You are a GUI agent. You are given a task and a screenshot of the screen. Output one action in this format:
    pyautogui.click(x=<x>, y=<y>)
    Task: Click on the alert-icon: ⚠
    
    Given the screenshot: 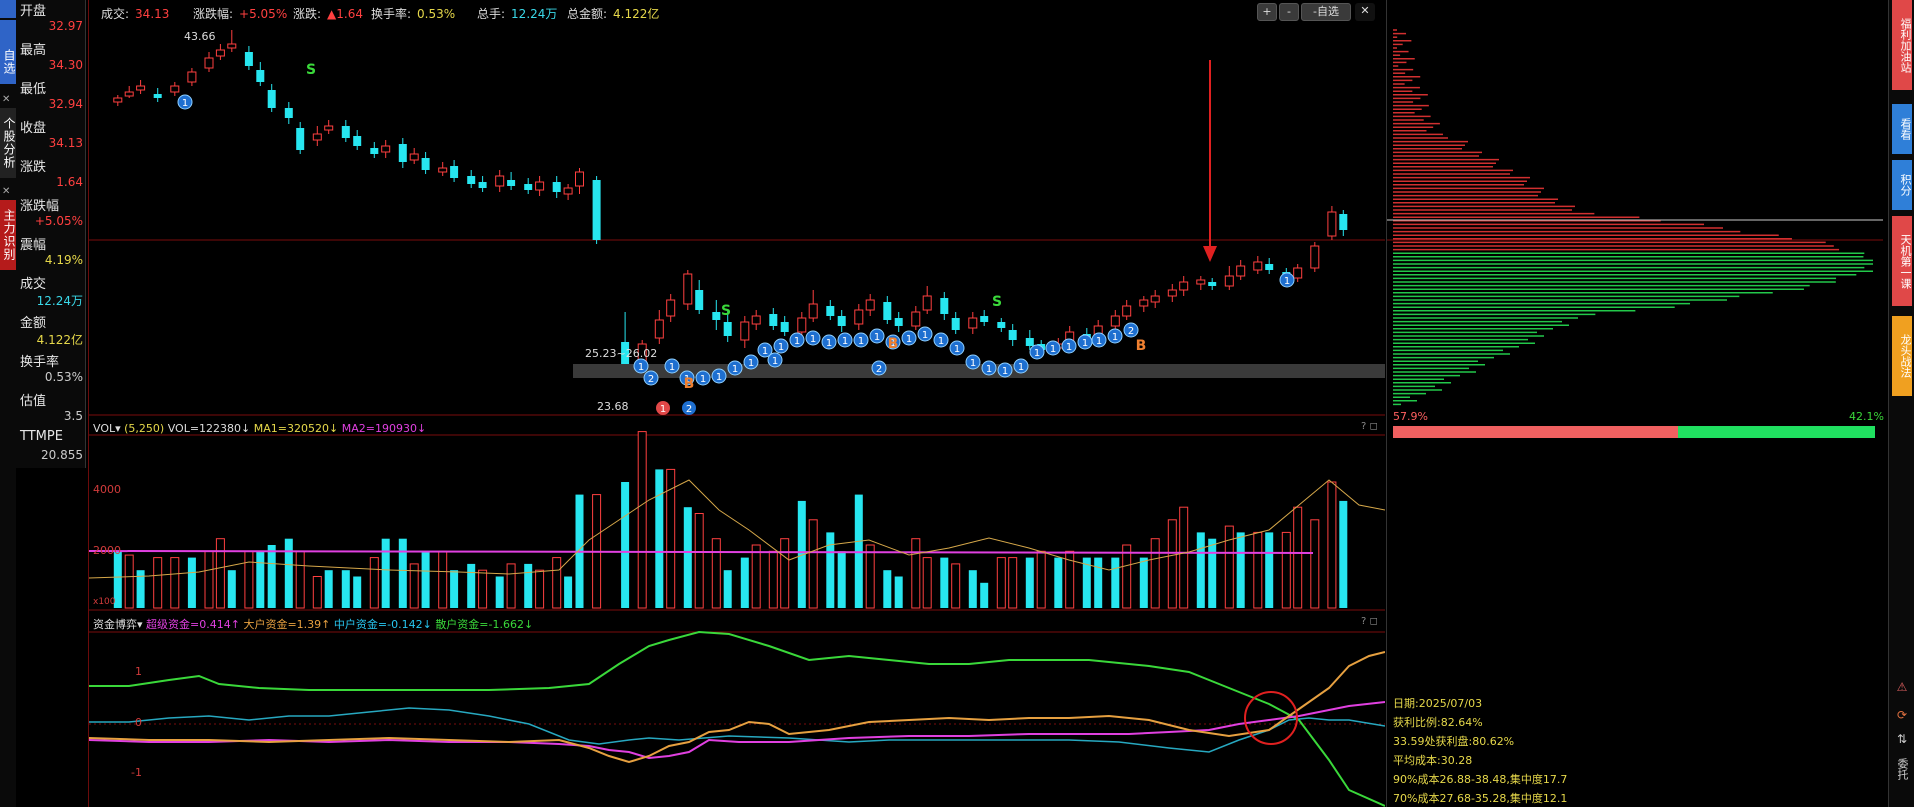 What is the action you would take?
    pyautogui.click(x=1902, y=687)
    